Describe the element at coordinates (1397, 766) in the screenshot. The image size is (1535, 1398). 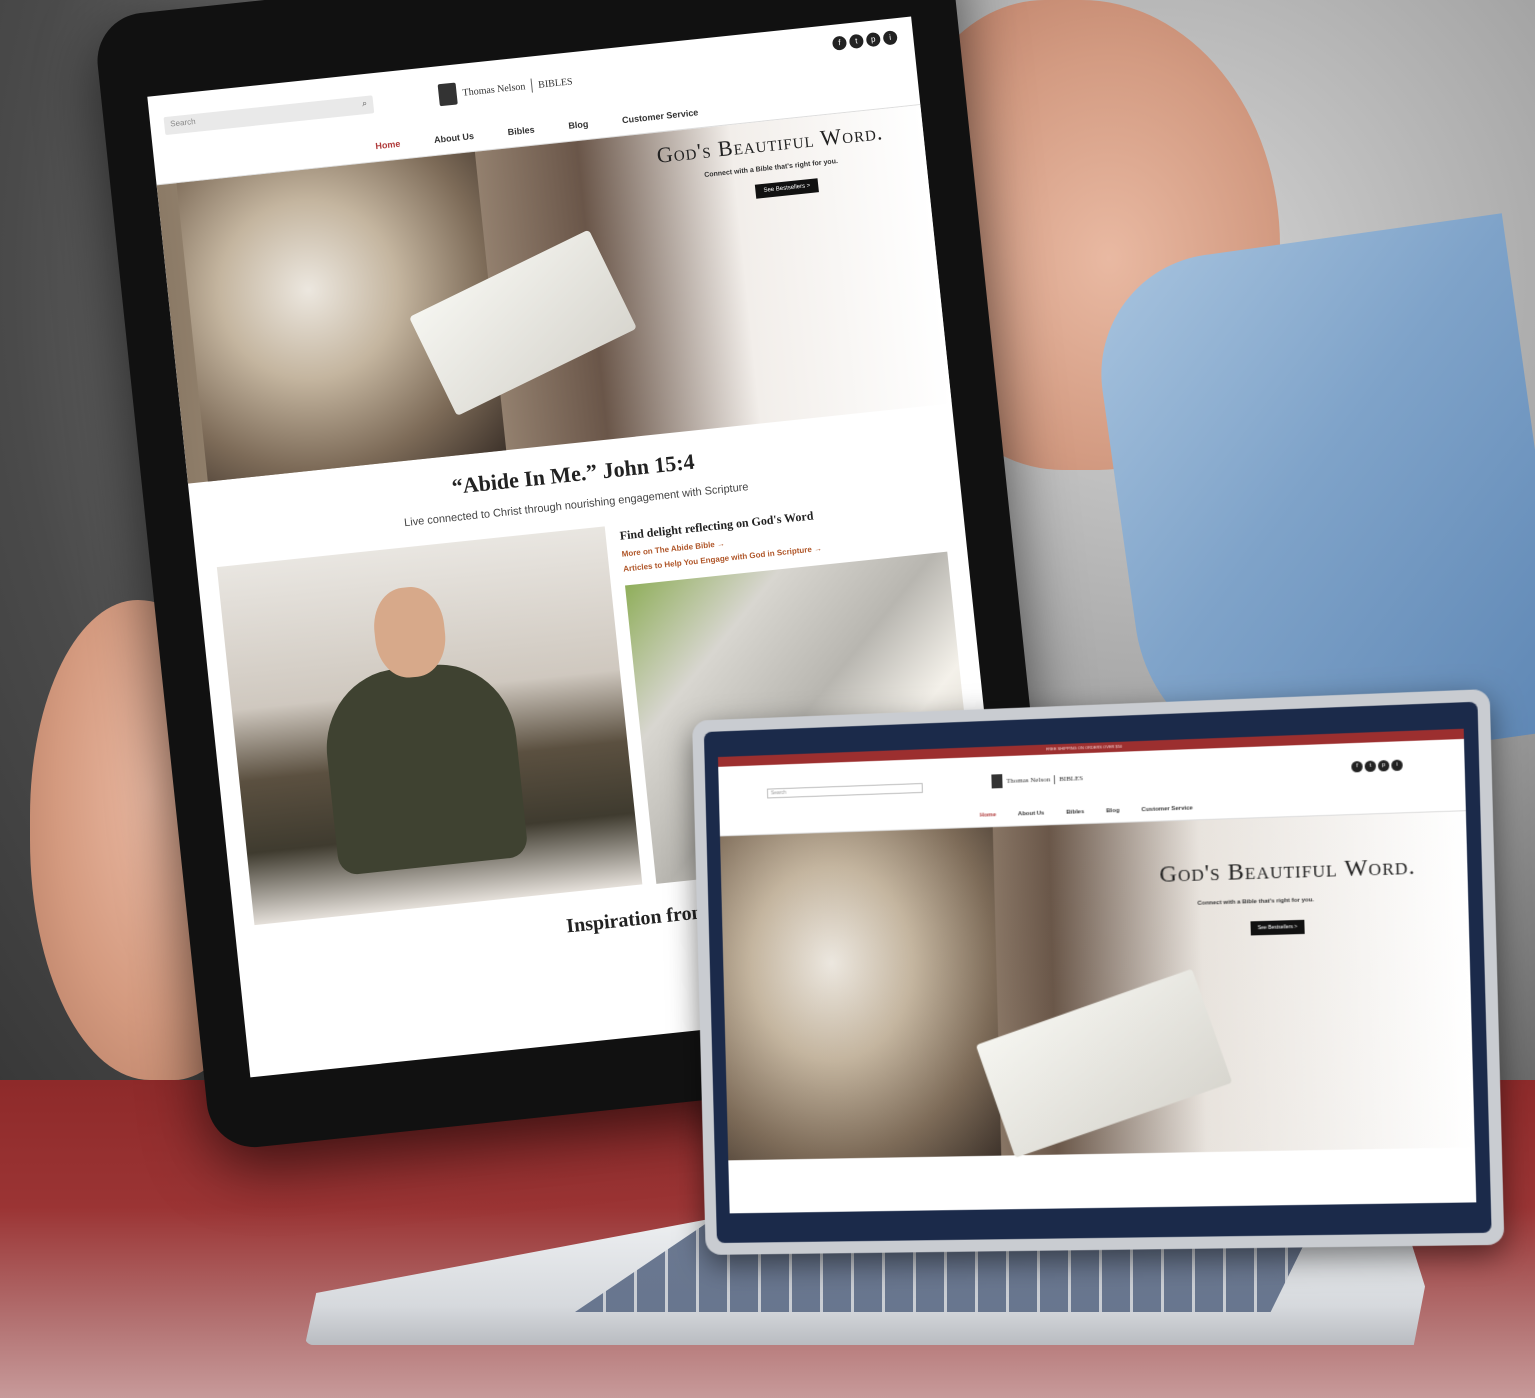
I see `laptop-instagram-icon: i` at that location.